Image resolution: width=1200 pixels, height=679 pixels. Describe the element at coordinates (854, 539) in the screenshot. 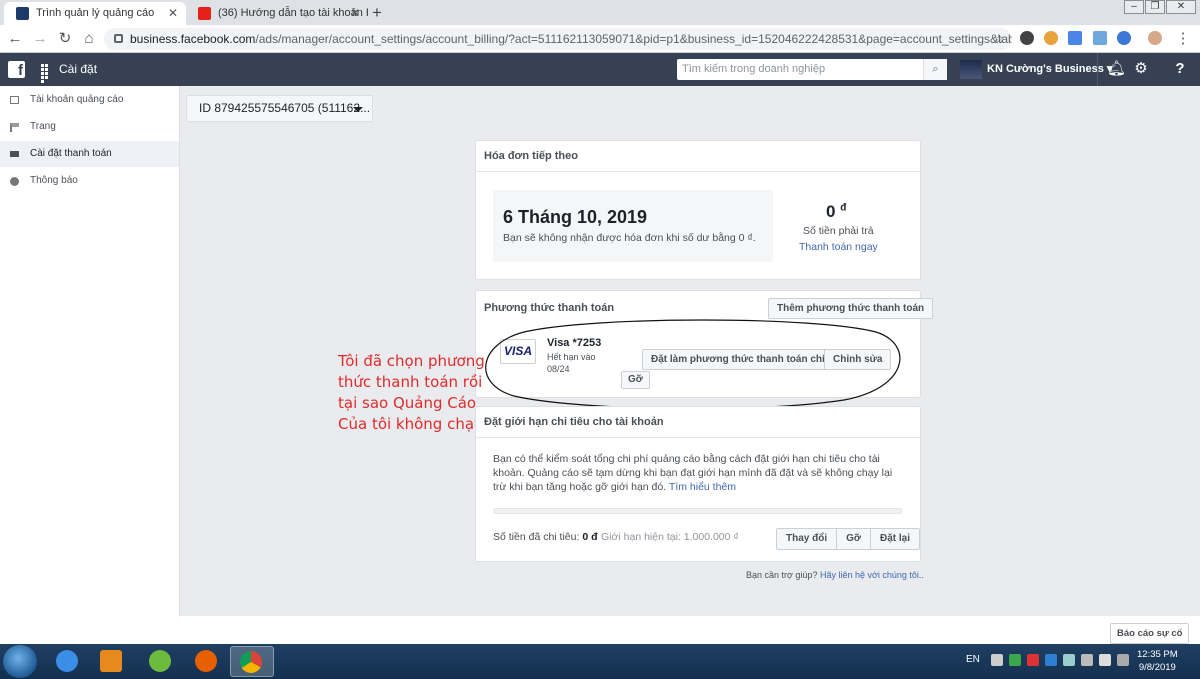

I see `remove-limit-button: Gỡ` at that location.